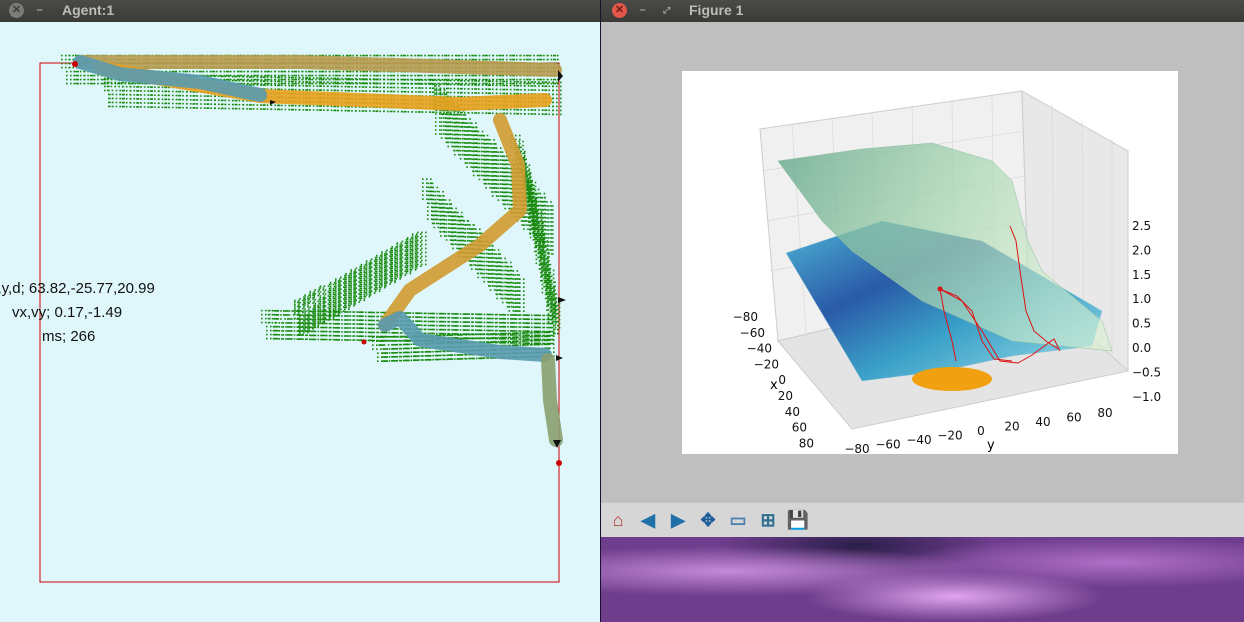 This screenshot has width=1244, height=622. Describe the element at coordinates (1141, 348) in the screenshot. I see `z-tick: 0.0` at that location.